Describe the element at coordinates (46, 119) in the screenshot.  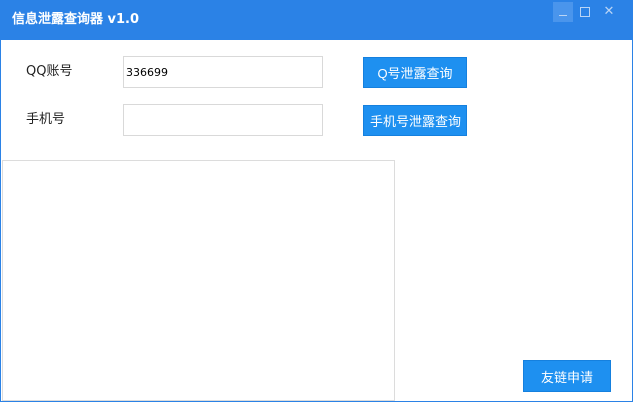
I see `phone-label: 手机号` at that location.